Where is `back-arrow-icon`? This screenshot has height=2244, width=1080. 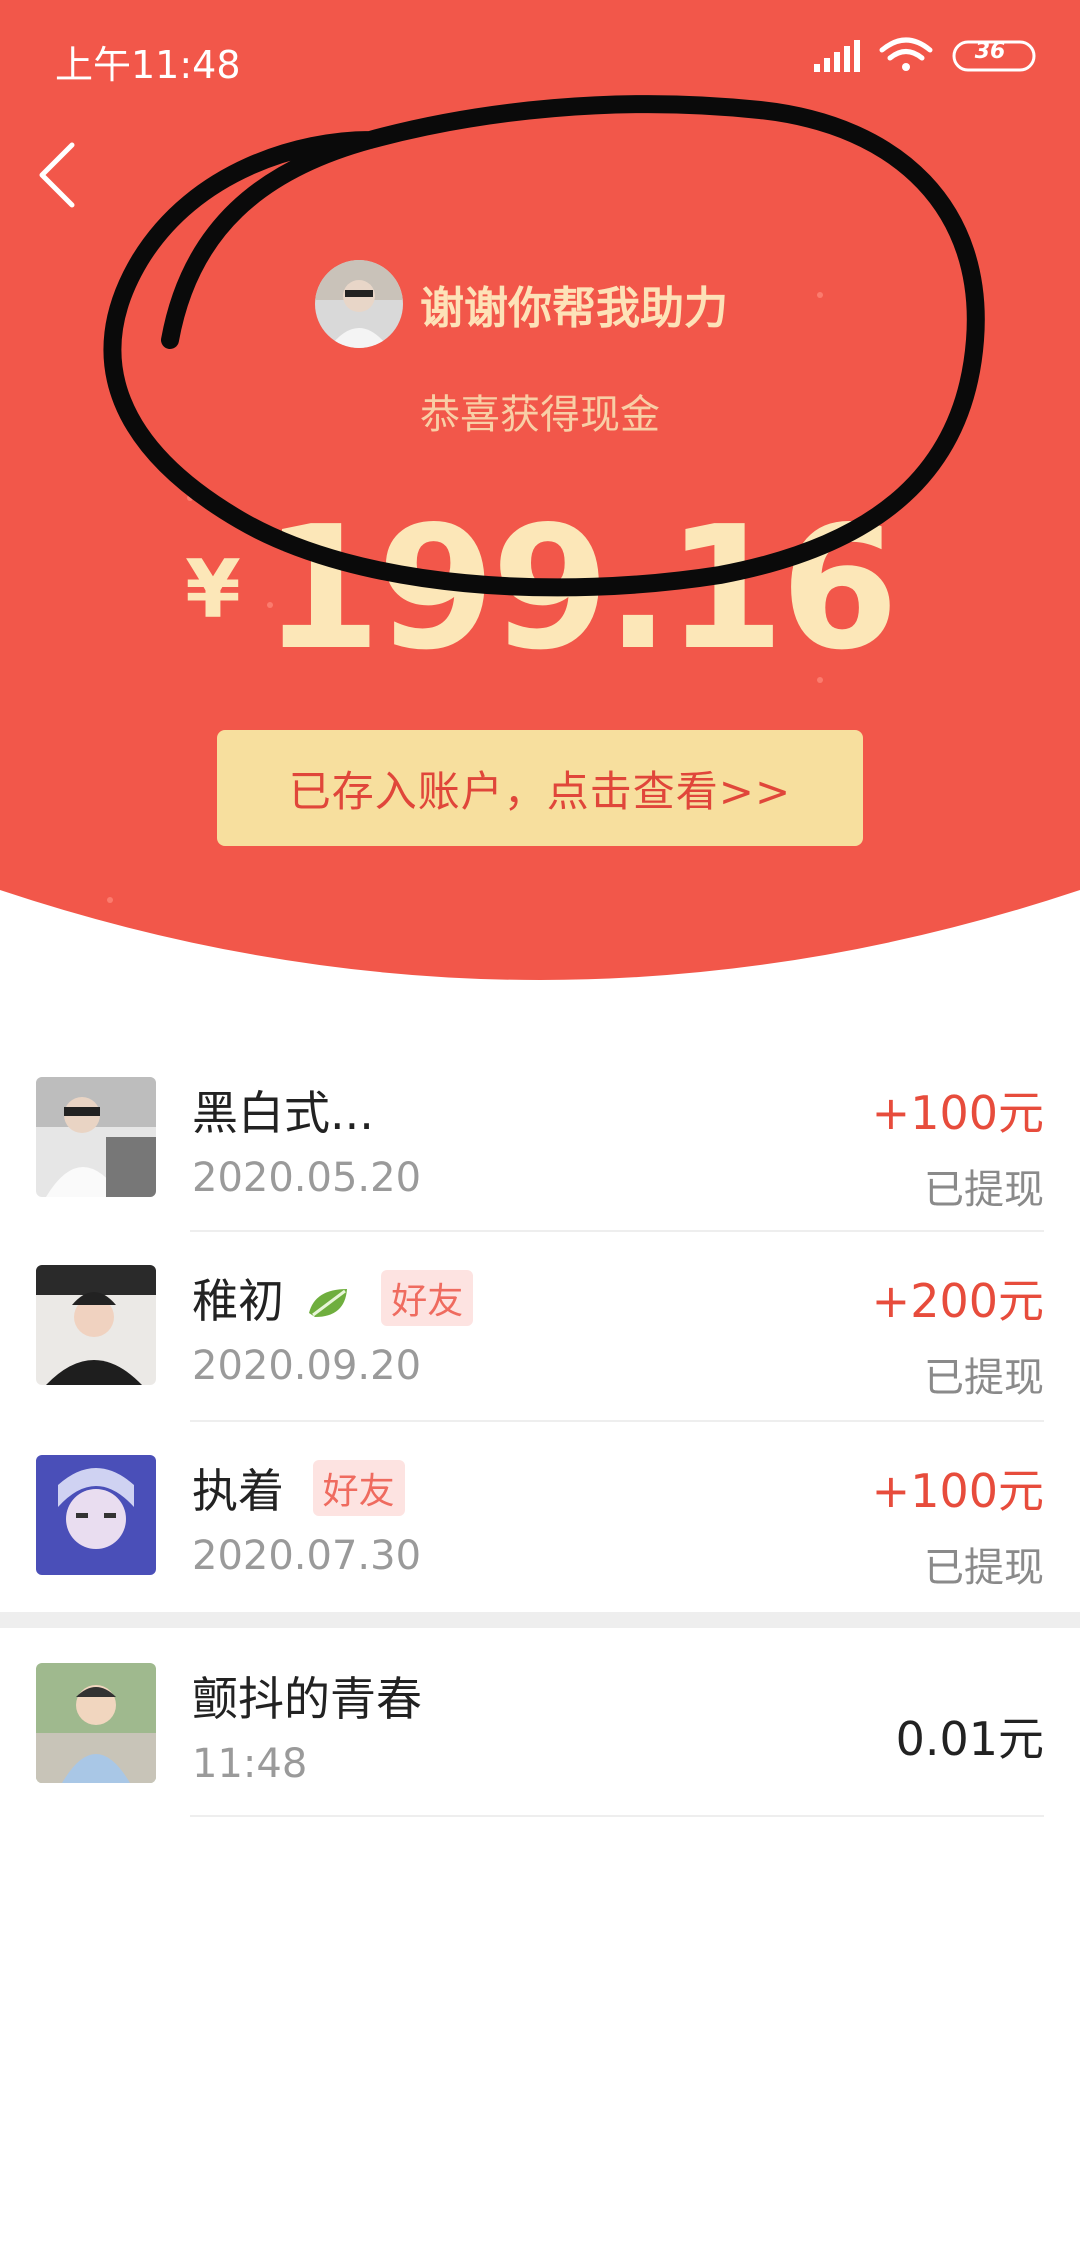 back-arrow-icon is located at coordinates (60, 175).